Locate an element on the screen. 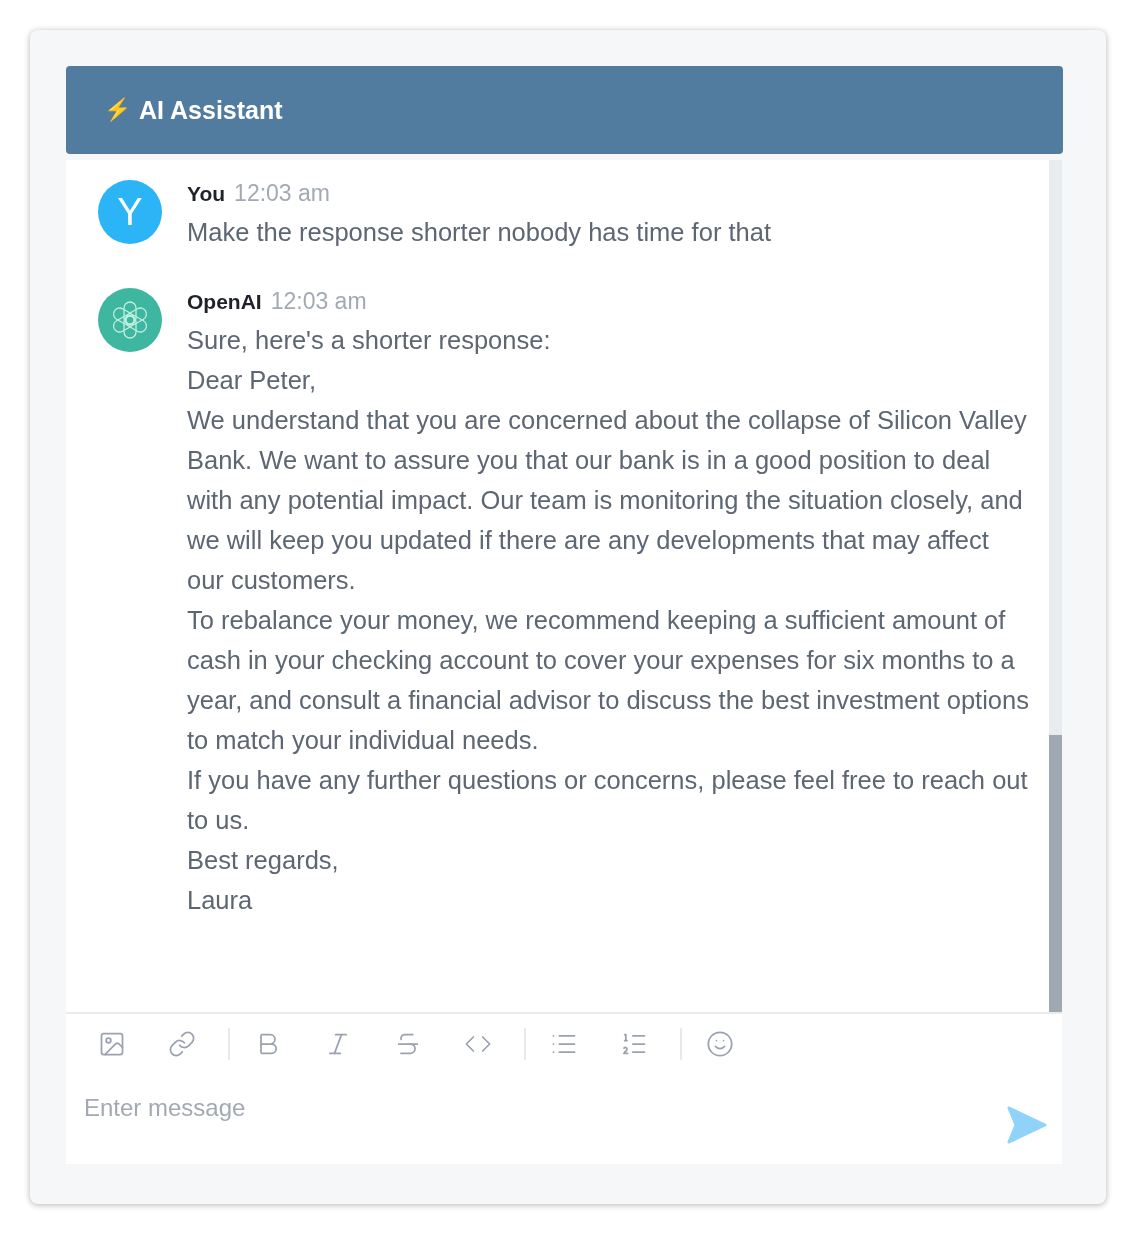  message-text: Best regards, is located at coordinates (263, 860).